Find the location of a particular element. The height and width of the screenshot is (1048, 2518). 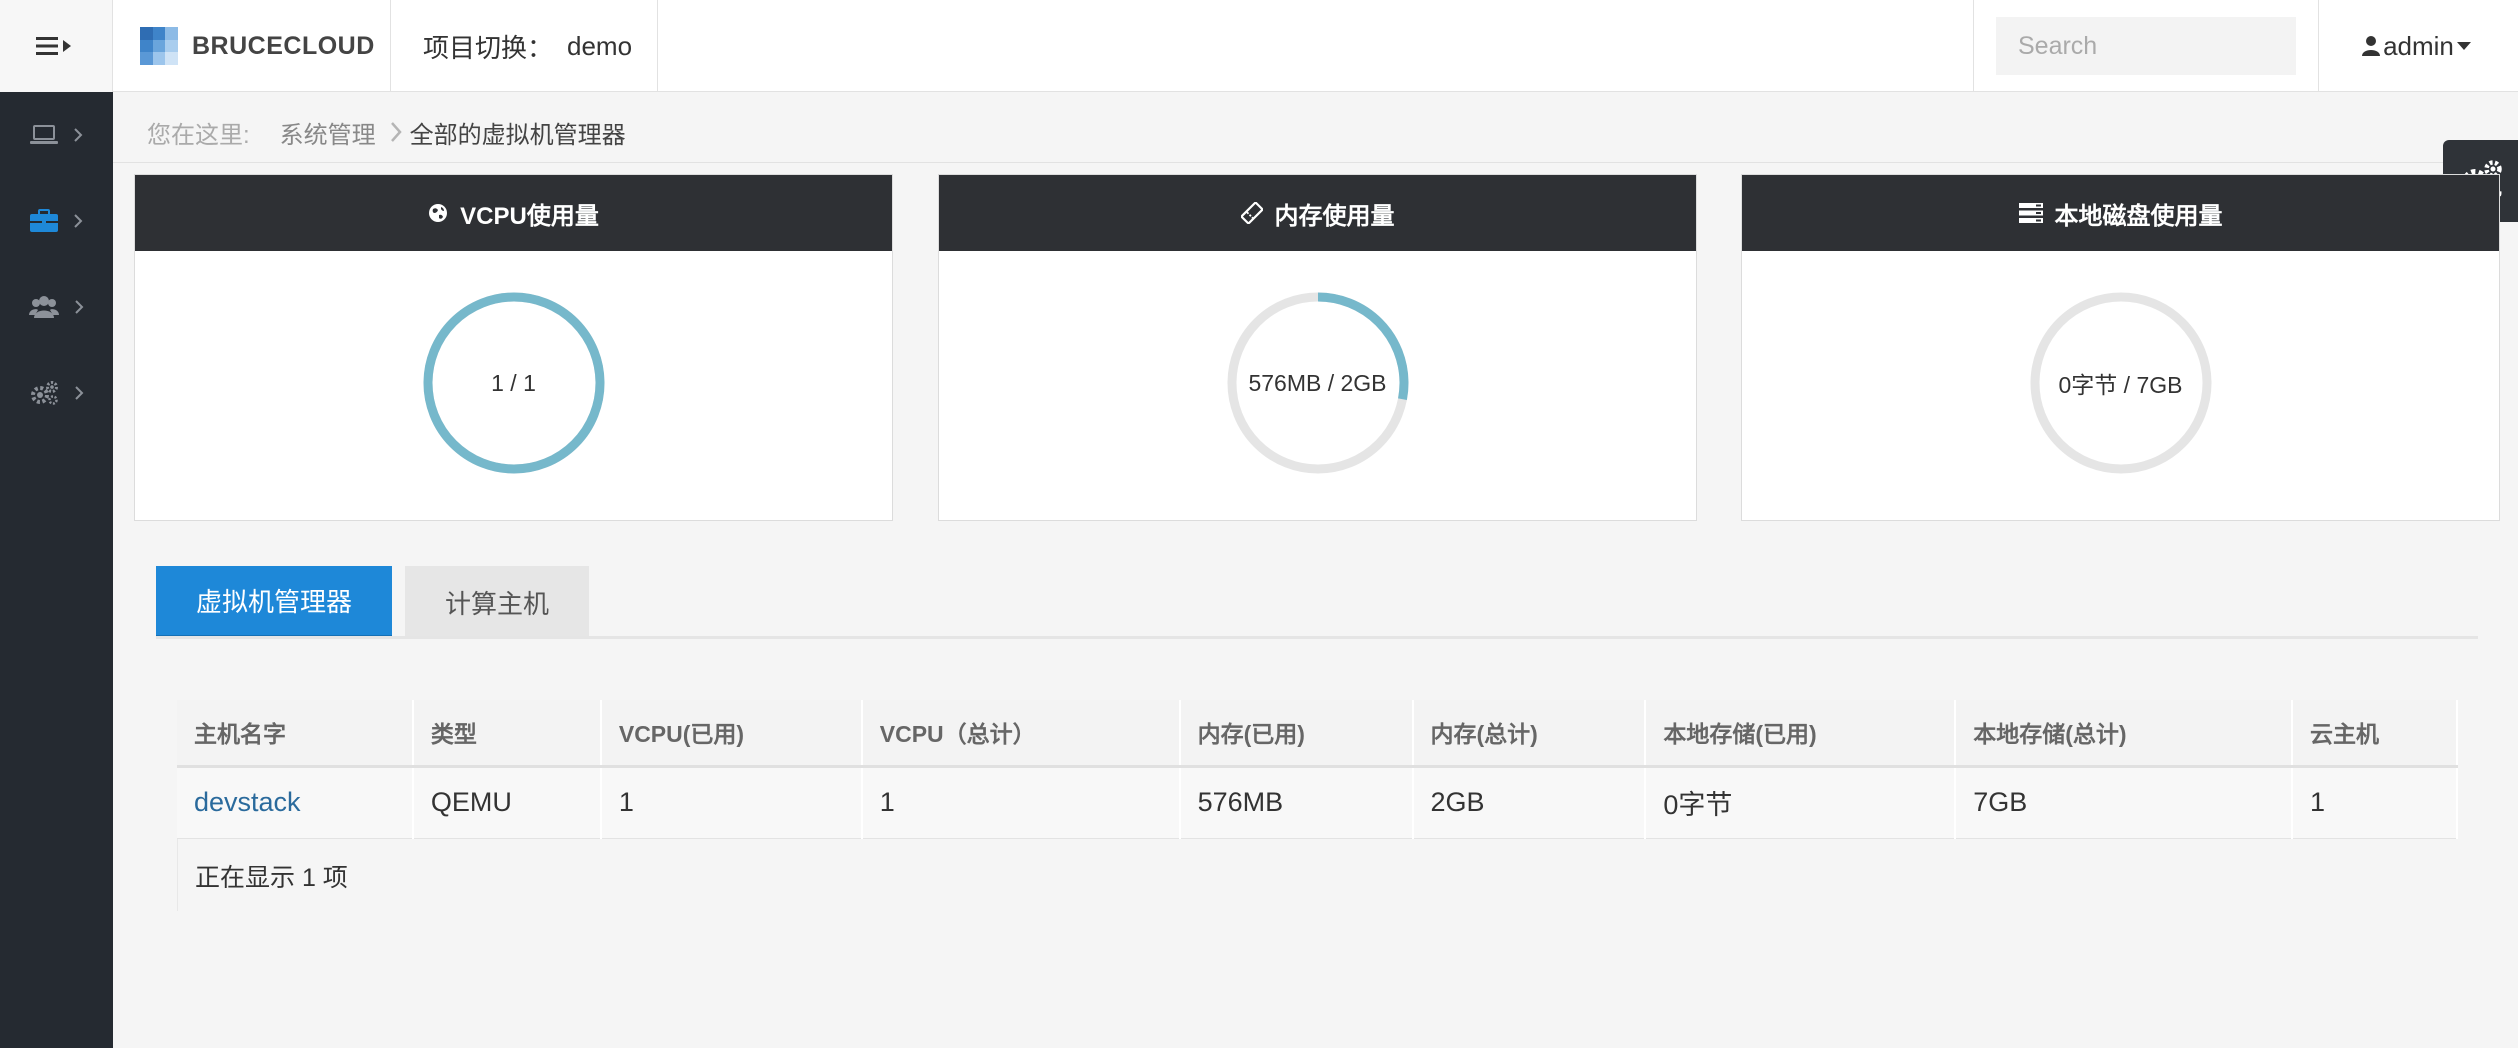

ticket-icon is located at coordinates (1251, 213).